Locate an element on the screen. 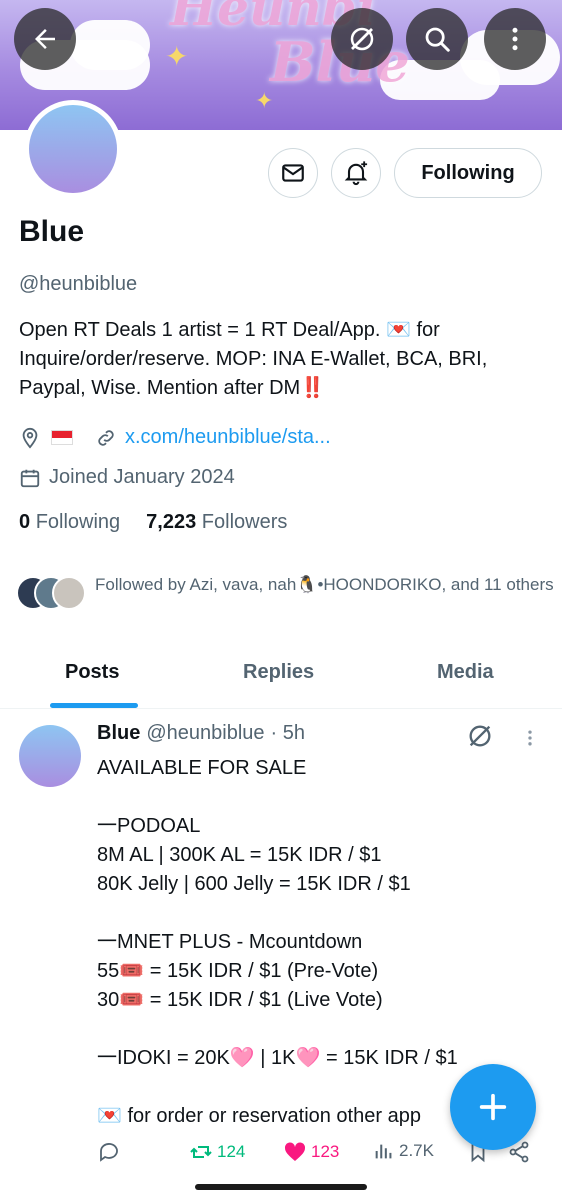 This screenshot has height=1200, width=562. like-count: 123 is located at coordinates (325, 1151).